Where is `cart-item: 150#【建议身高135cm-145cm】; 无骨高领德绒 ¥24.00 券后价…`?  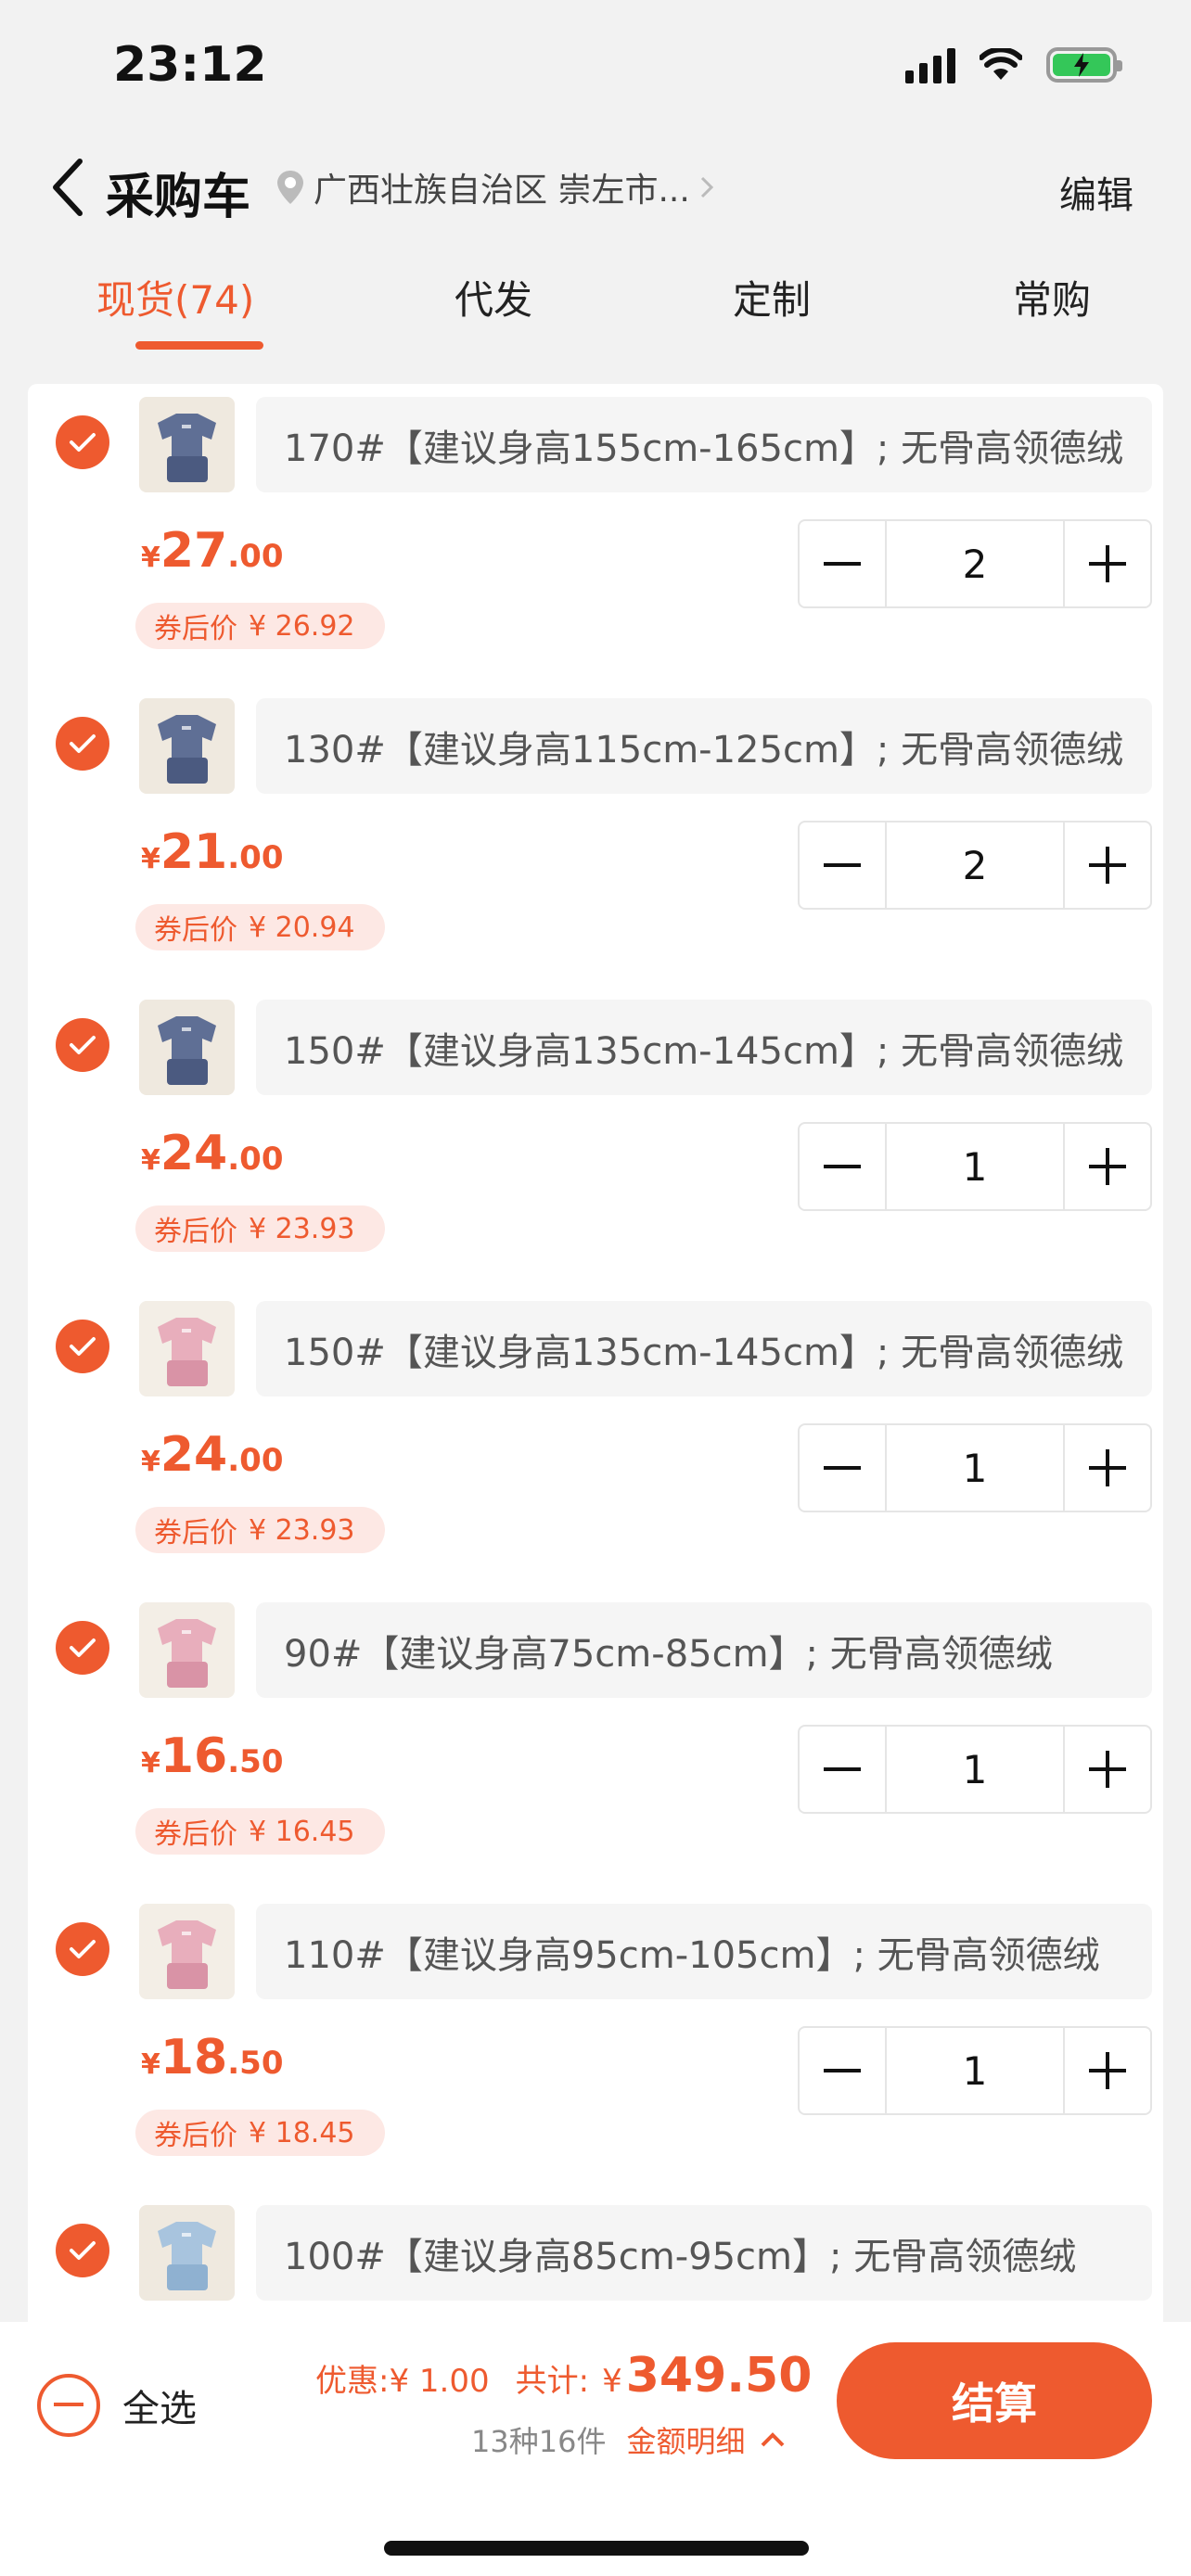 cart-item: 150#【建议身高135cm-145cm】; 无骨高领德绒 ¥24.00 券后价… is located at coordinates (595, 1438).